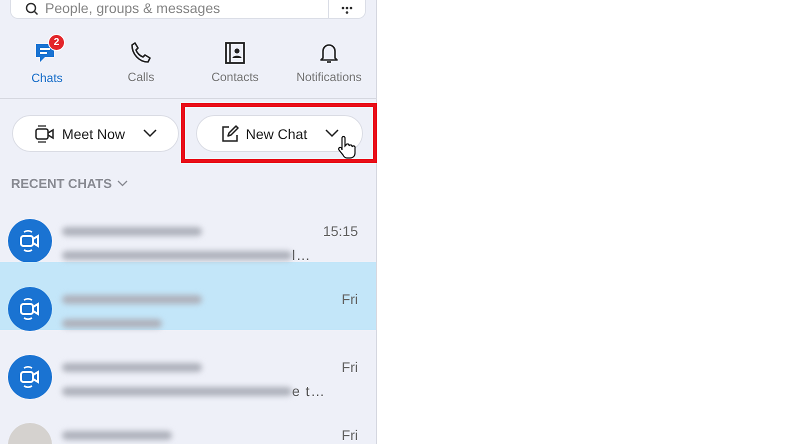 This screenshot has height=444, width=800. What do you see at coordinates (188, 364) in the screenshot?
I see `chat-list-item: e t… Fri` at bounding box center [188, 364].